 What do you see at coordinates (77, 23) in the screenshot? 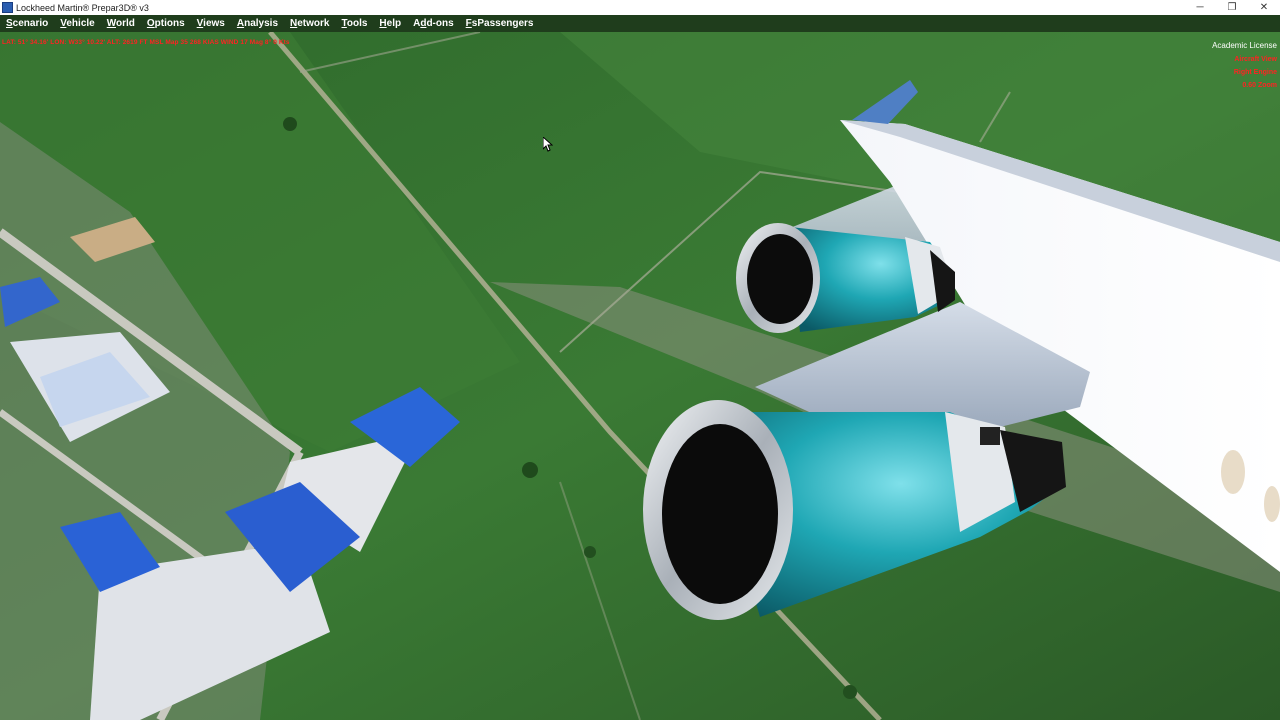
I see `menu-vehicle: Vehicle` at bounding box center [77, 23].